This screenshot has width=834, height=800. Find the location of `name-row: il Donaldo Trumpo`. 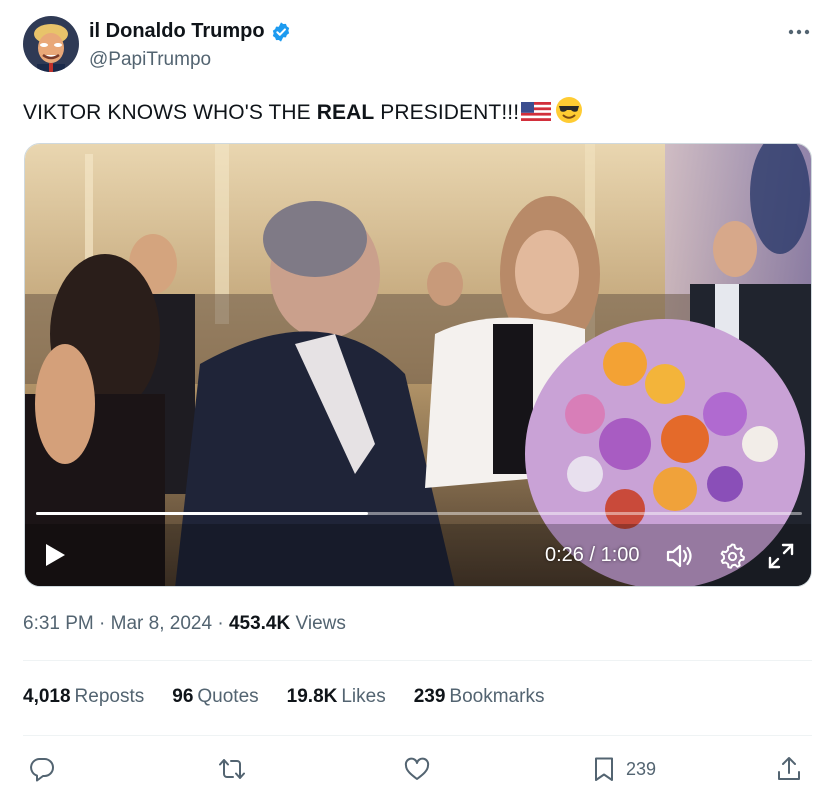

name-row: il Donaldo Trumpo is located at coordinates (190, 31).